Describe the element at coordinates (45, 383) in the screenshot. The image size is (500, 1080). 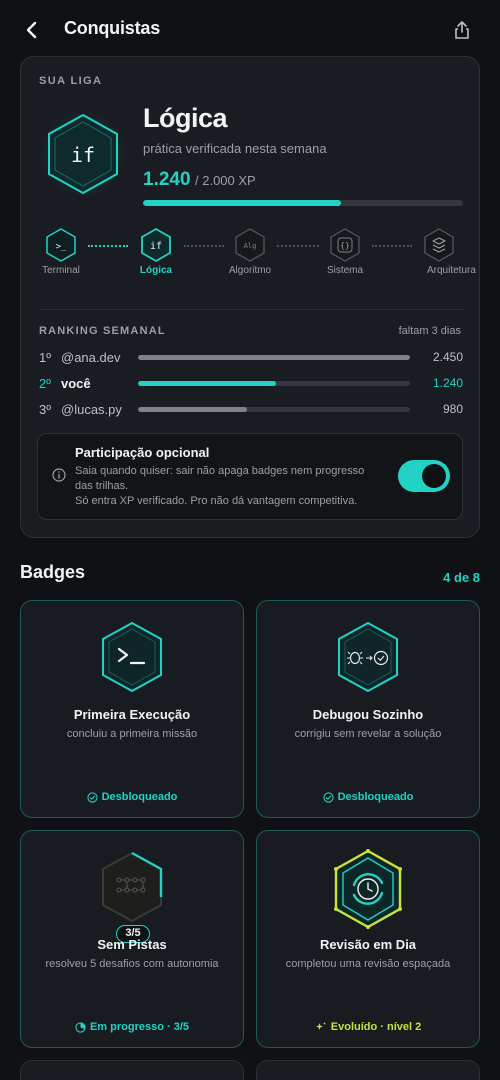
I see `rank-position: 2º` at that location.